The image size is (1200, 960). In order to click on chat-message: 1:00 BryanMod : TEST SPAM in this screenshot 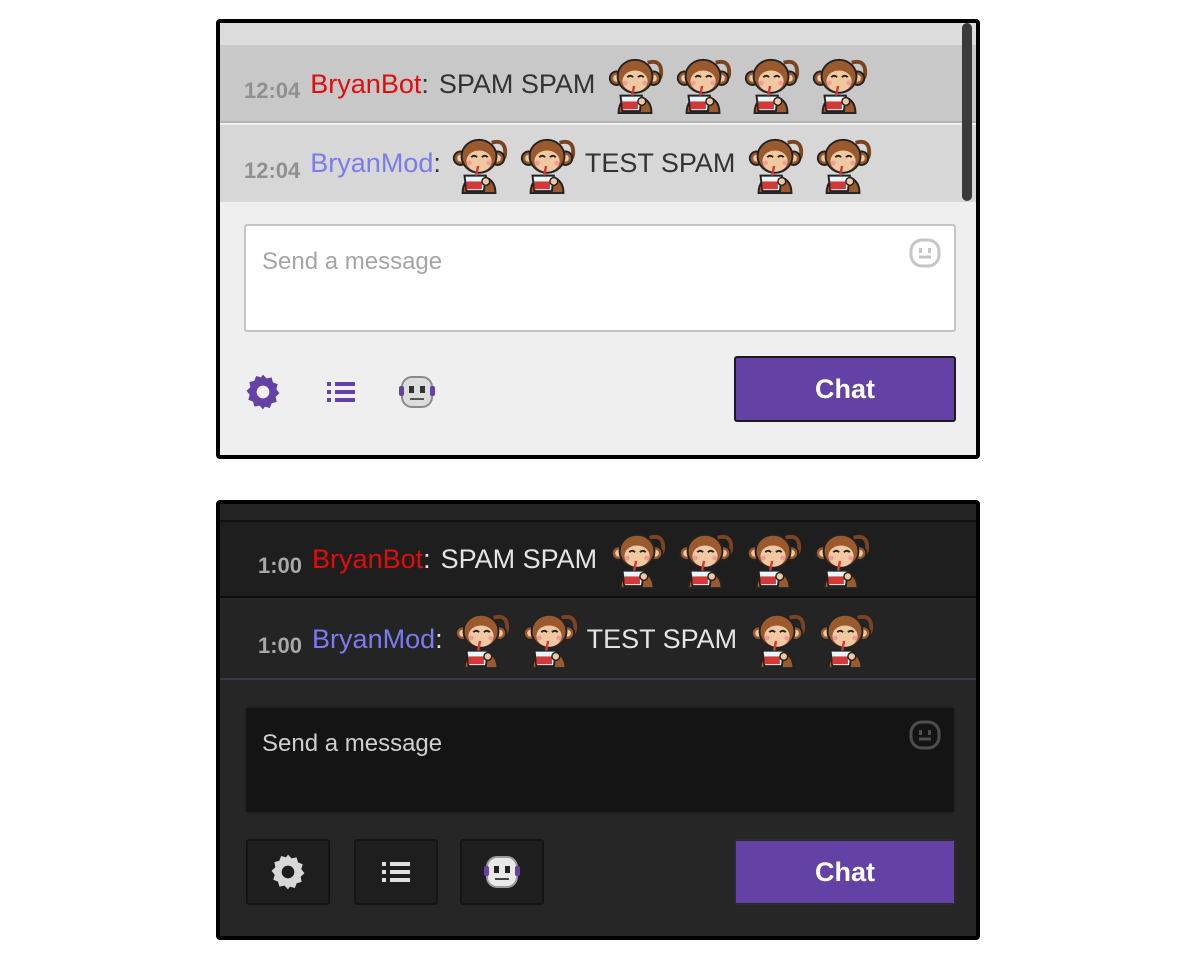, I will do `click(598, 640)`.